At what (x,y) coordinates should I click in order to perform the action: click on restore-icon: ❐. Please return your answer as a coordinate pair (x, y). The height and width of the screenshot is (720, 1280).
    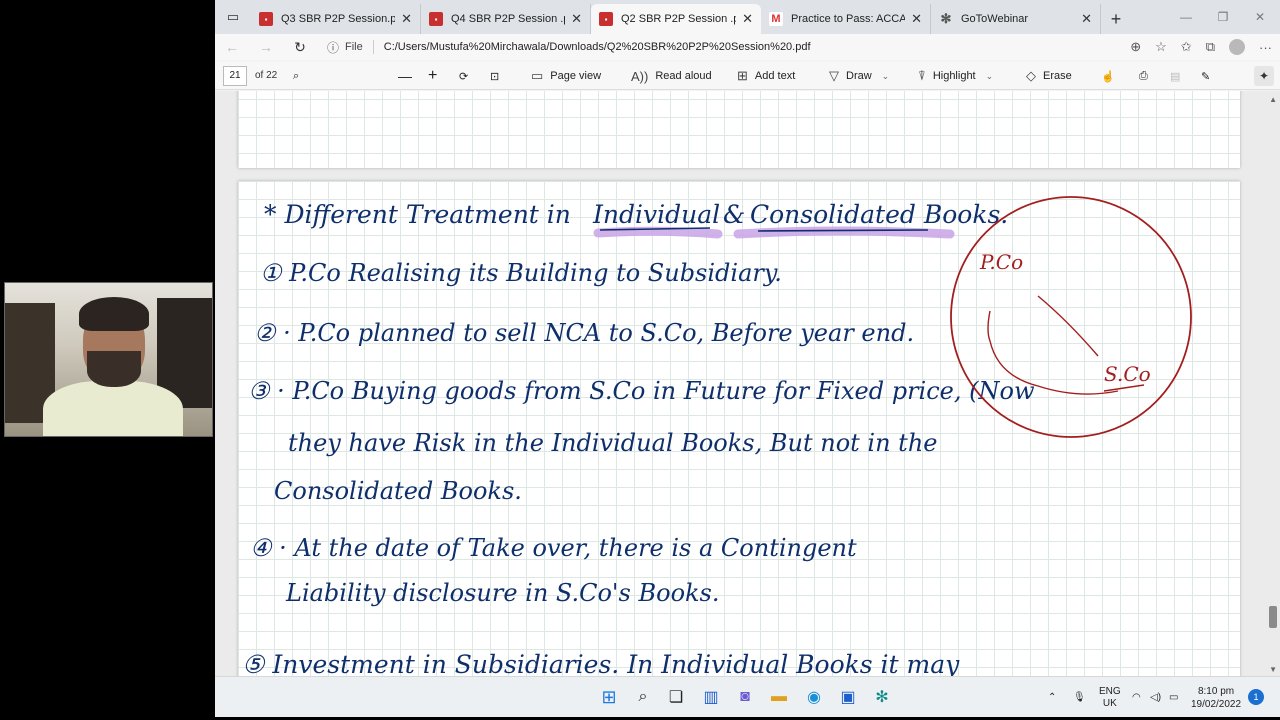
    Looking at the image, I should click on (1223, 17).